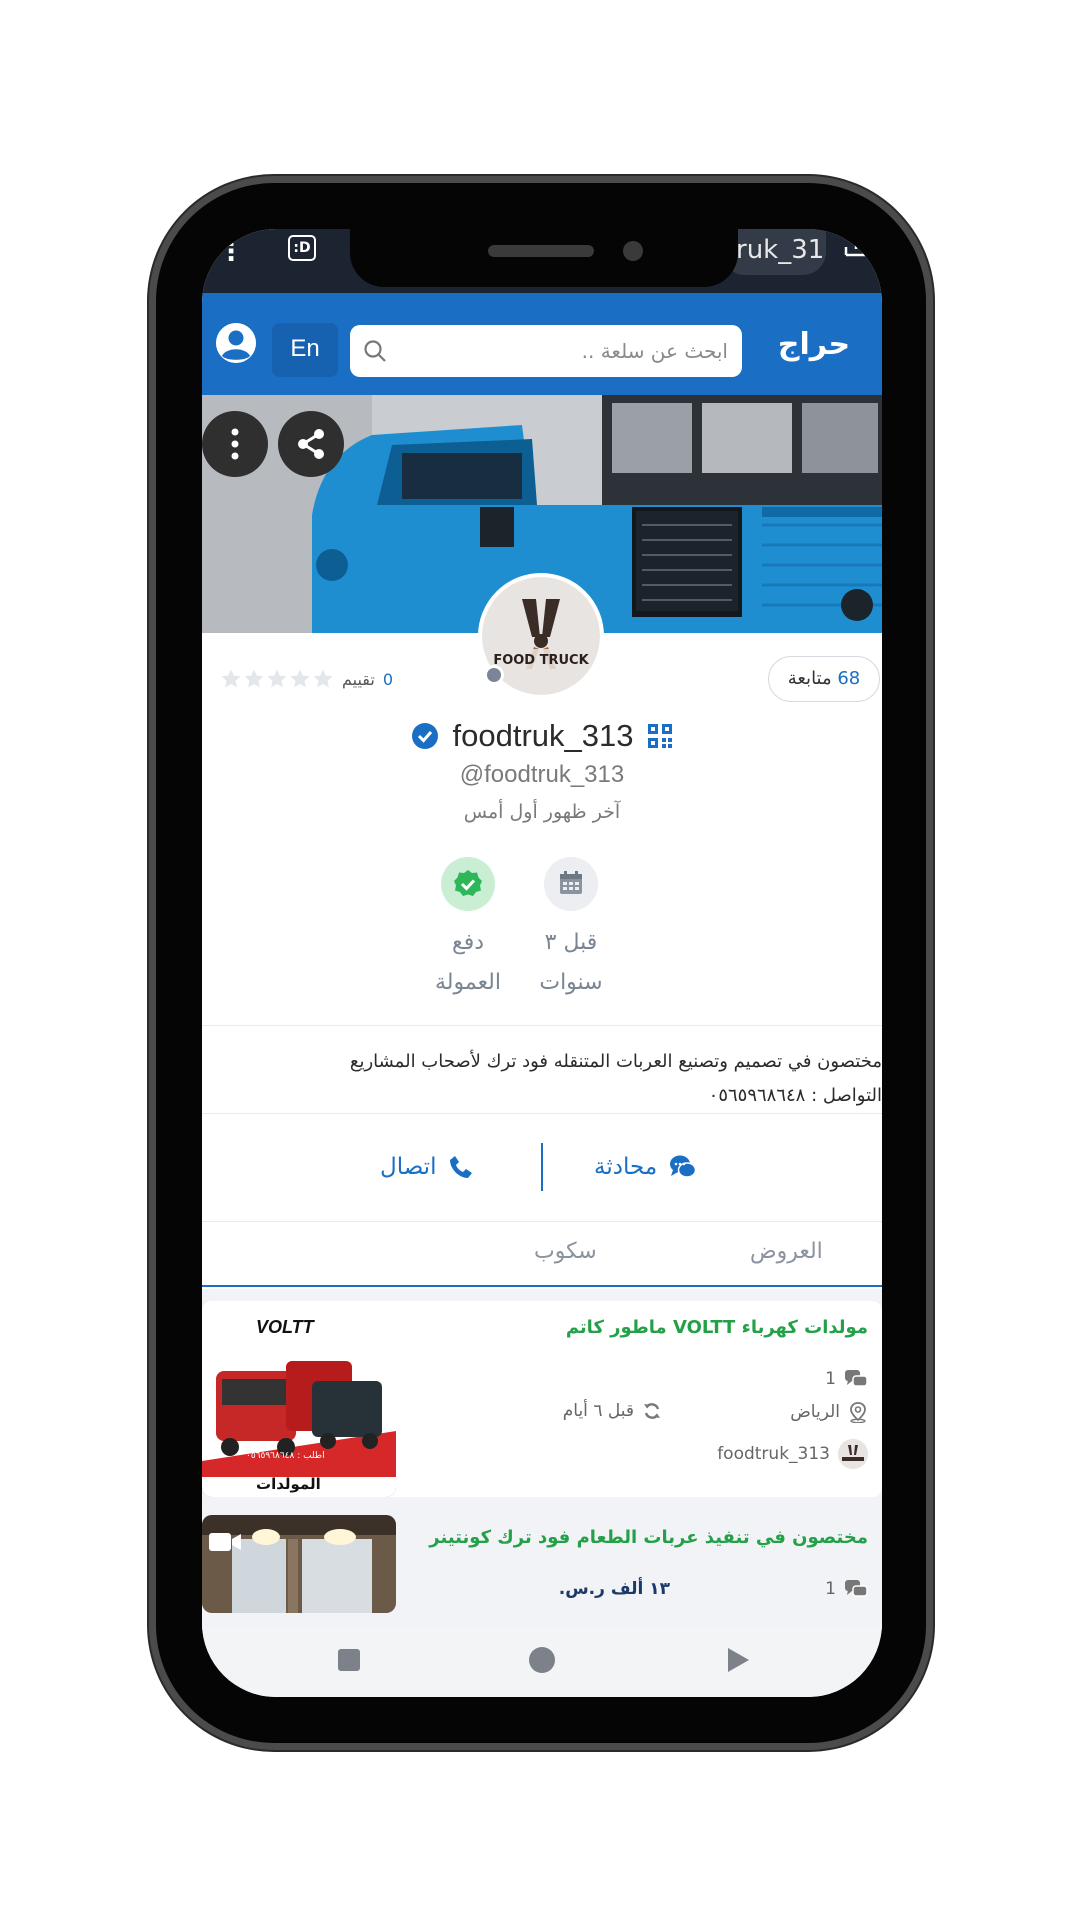 The width and height of the screenshot is (1080, 1920). I want to click on haraj-logo: حراج, so click(814, 345).